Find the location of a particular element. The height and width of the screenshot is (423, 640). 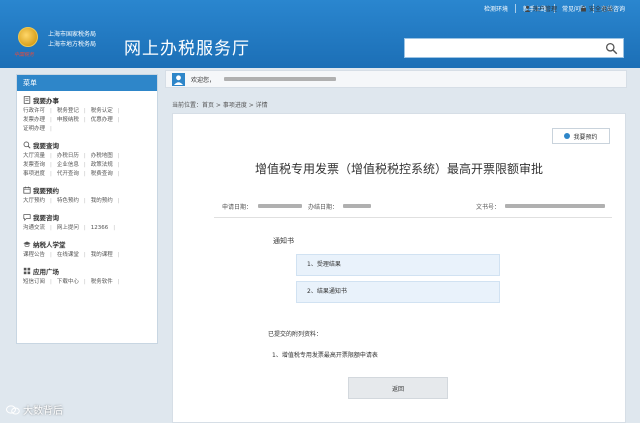

lock-icon is located at coordinates (583, 8).